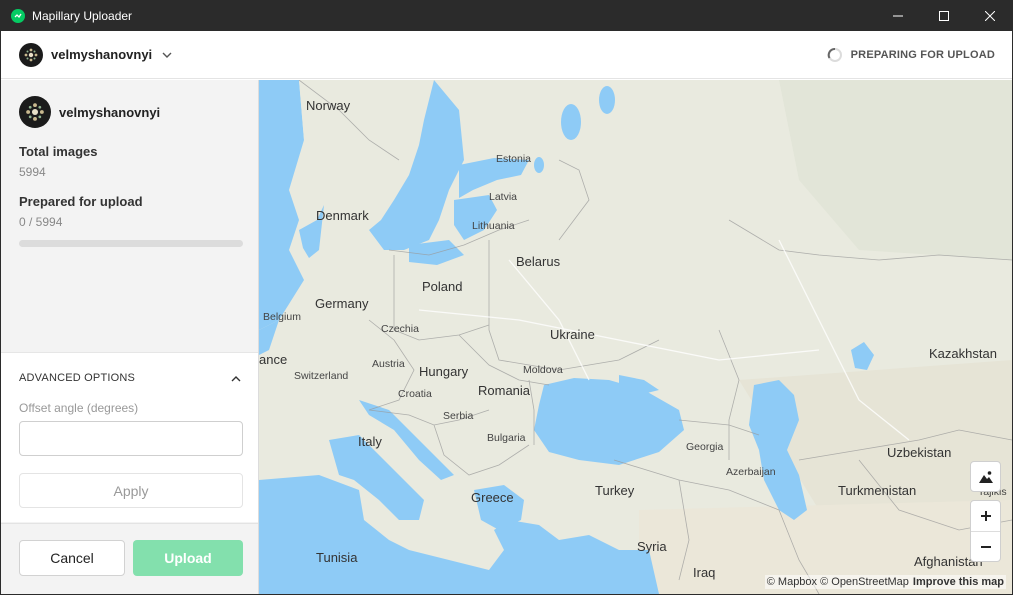 The width and height of the screenshot is (1013, 595). What do you see at coordinates (572, 334) in the screenshot?
I see `map-label-ukraine: Ukraine` at bounding box center [572, 334].